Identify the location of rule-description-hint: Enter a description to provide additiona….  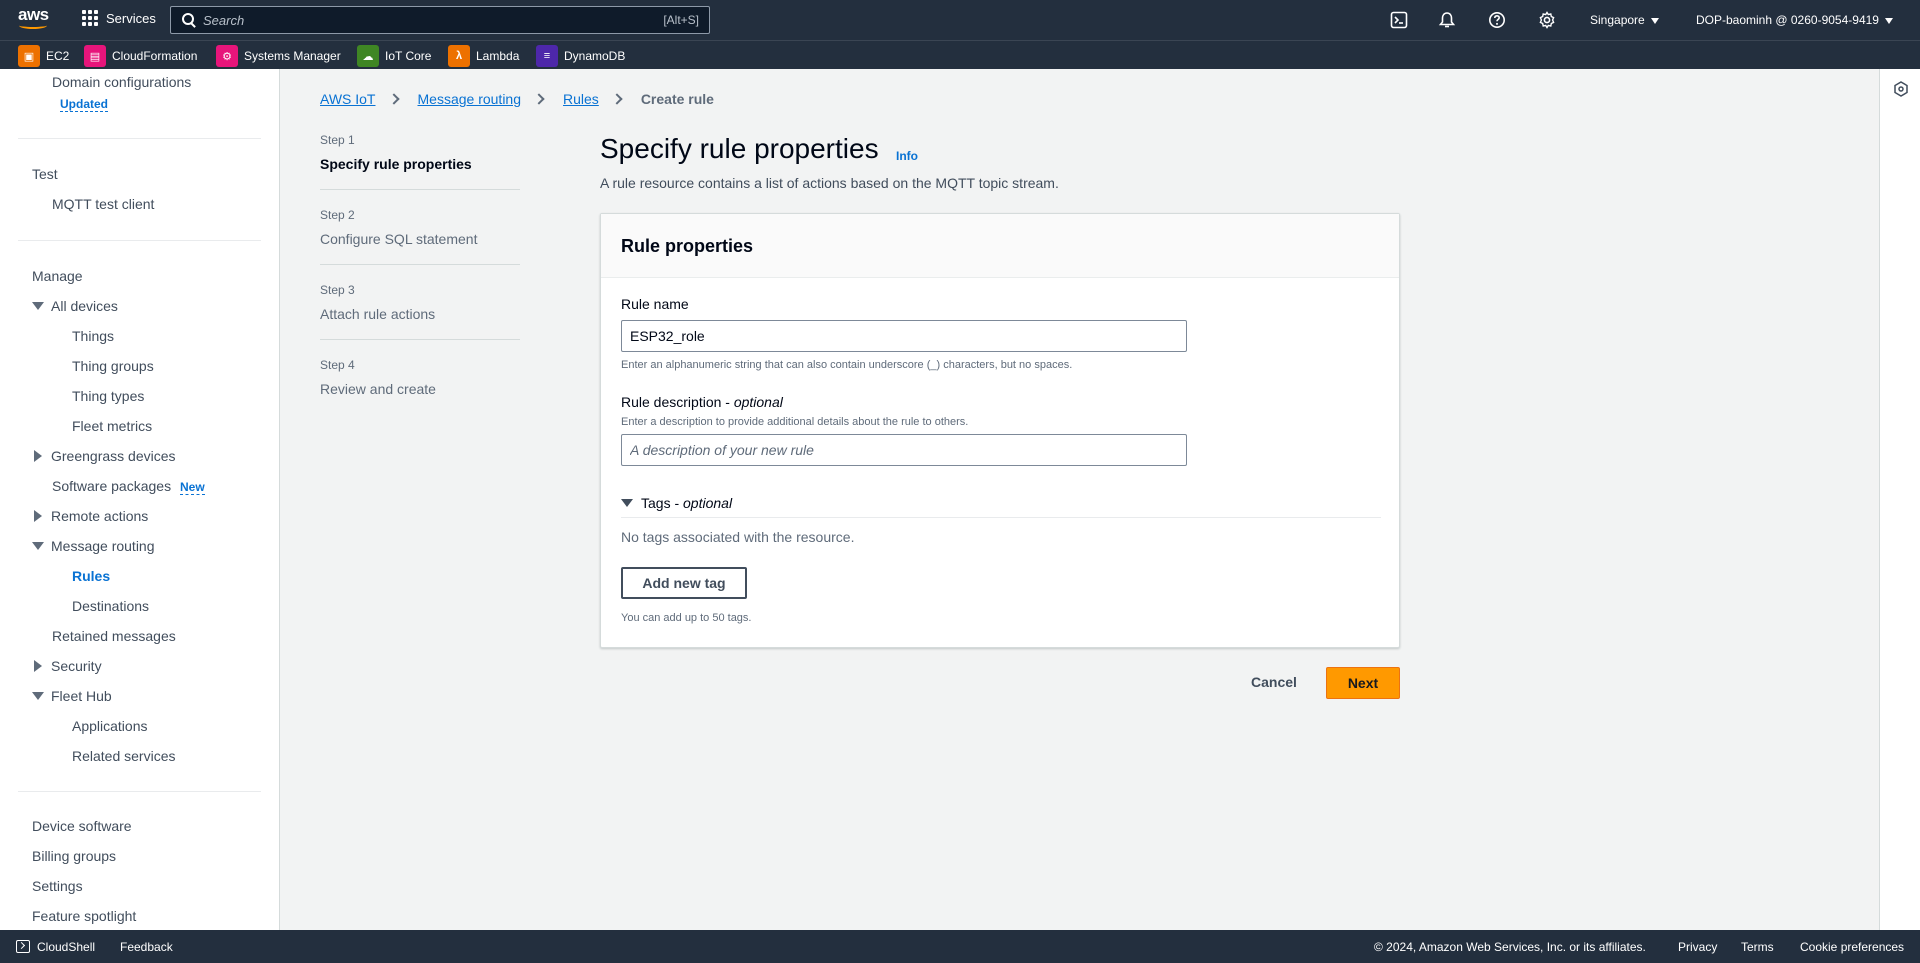
(795, 422).